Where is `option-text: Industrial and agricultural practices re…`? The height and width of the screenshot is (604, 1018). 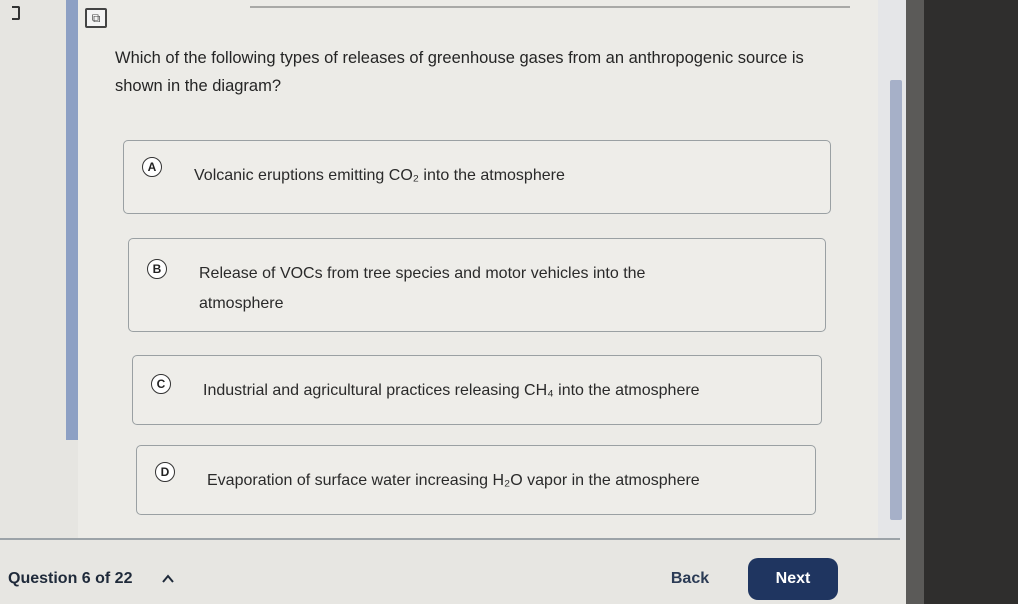 option-text: Industrial and agricultural practices re… is located at coordinates (451, 390).